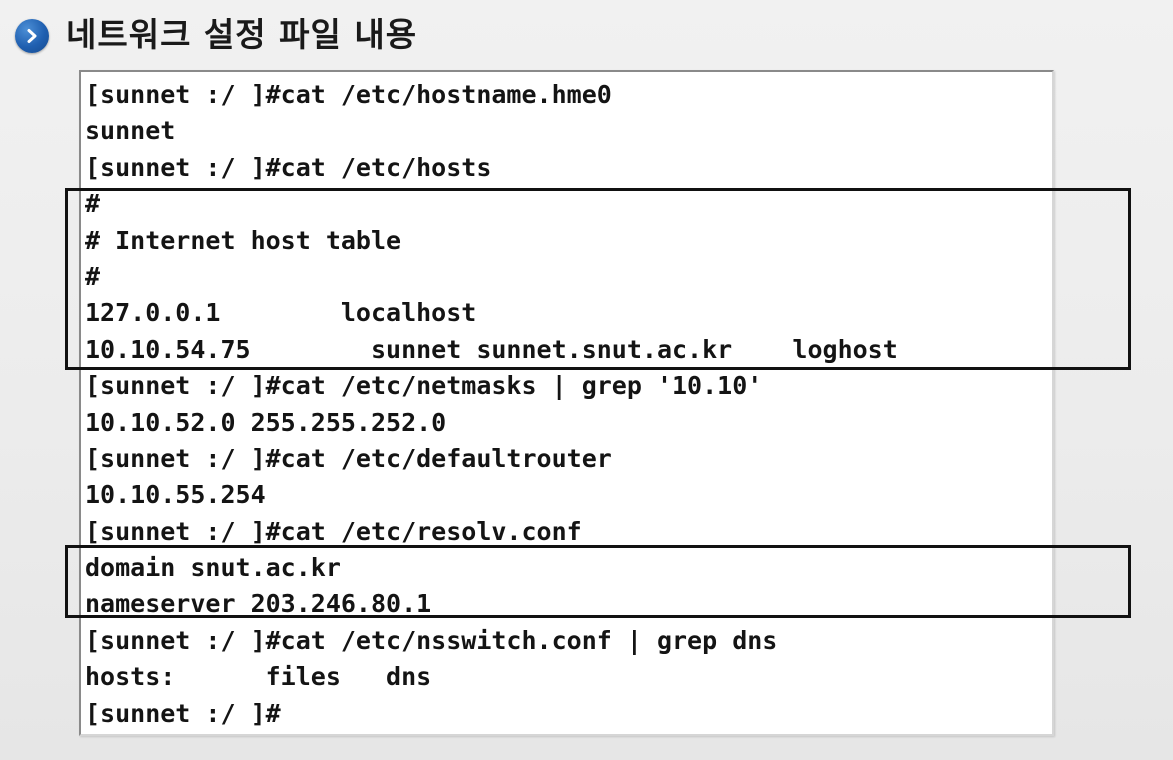 This screenshot has width=1173, height=760. I want to click on terminal-line: domain snut.ac.kr, so click(213, 568).